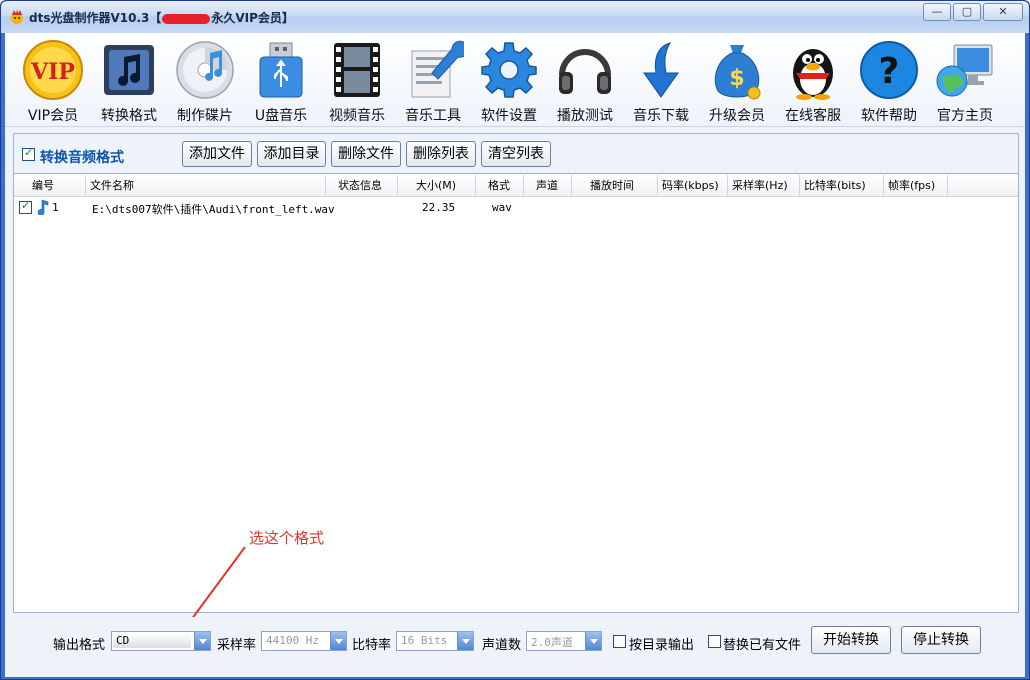 This screenshot has height=680, width=1030. I want to click on redacted-mark, so click(186, 18).